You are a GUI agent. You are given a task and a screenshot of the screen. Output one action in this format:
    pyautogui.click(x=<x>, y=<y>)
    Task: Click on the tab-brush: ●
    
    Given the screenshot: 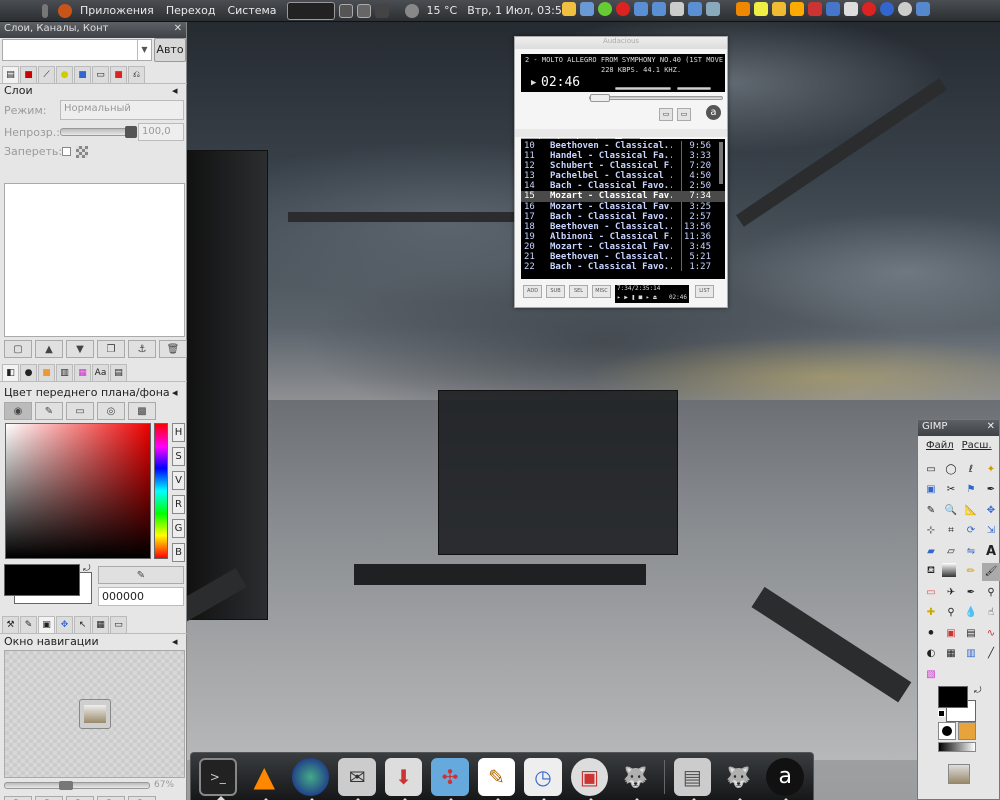 What is the action you would take?
    pyautogui.click(x=28, y=372)
    